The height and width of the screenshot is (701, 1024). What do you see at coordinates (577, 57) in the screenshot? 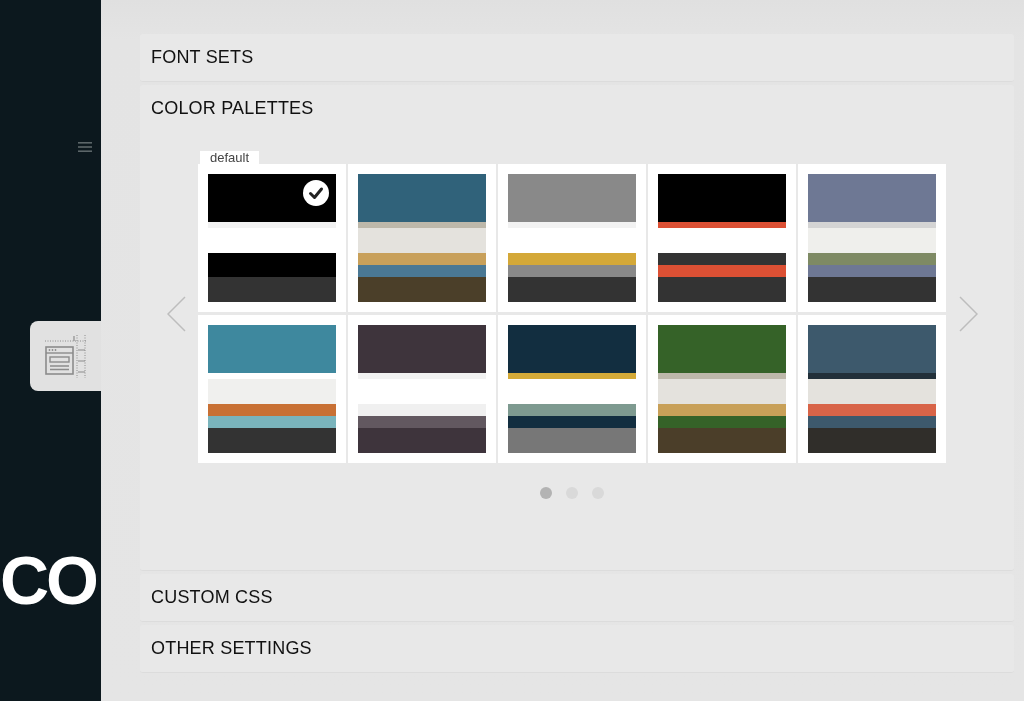
I see `accordion-header: FONT SETS` at bounding box center [577, 57].